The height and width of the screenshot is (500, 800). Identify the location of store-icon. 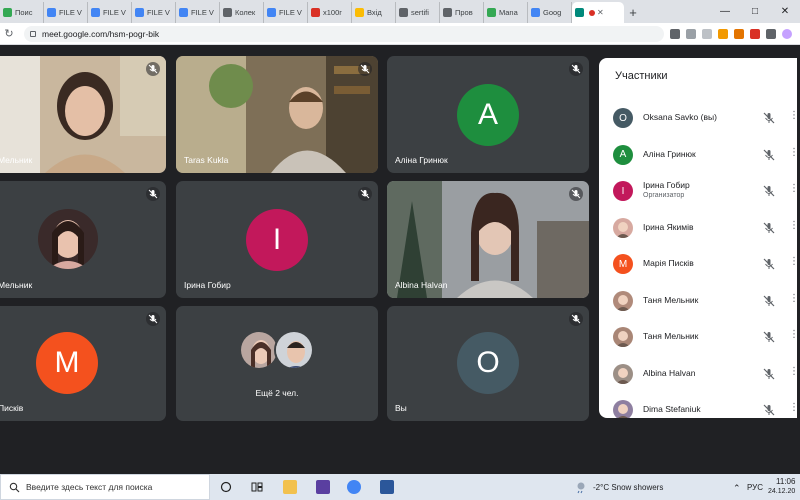
(323, 487).